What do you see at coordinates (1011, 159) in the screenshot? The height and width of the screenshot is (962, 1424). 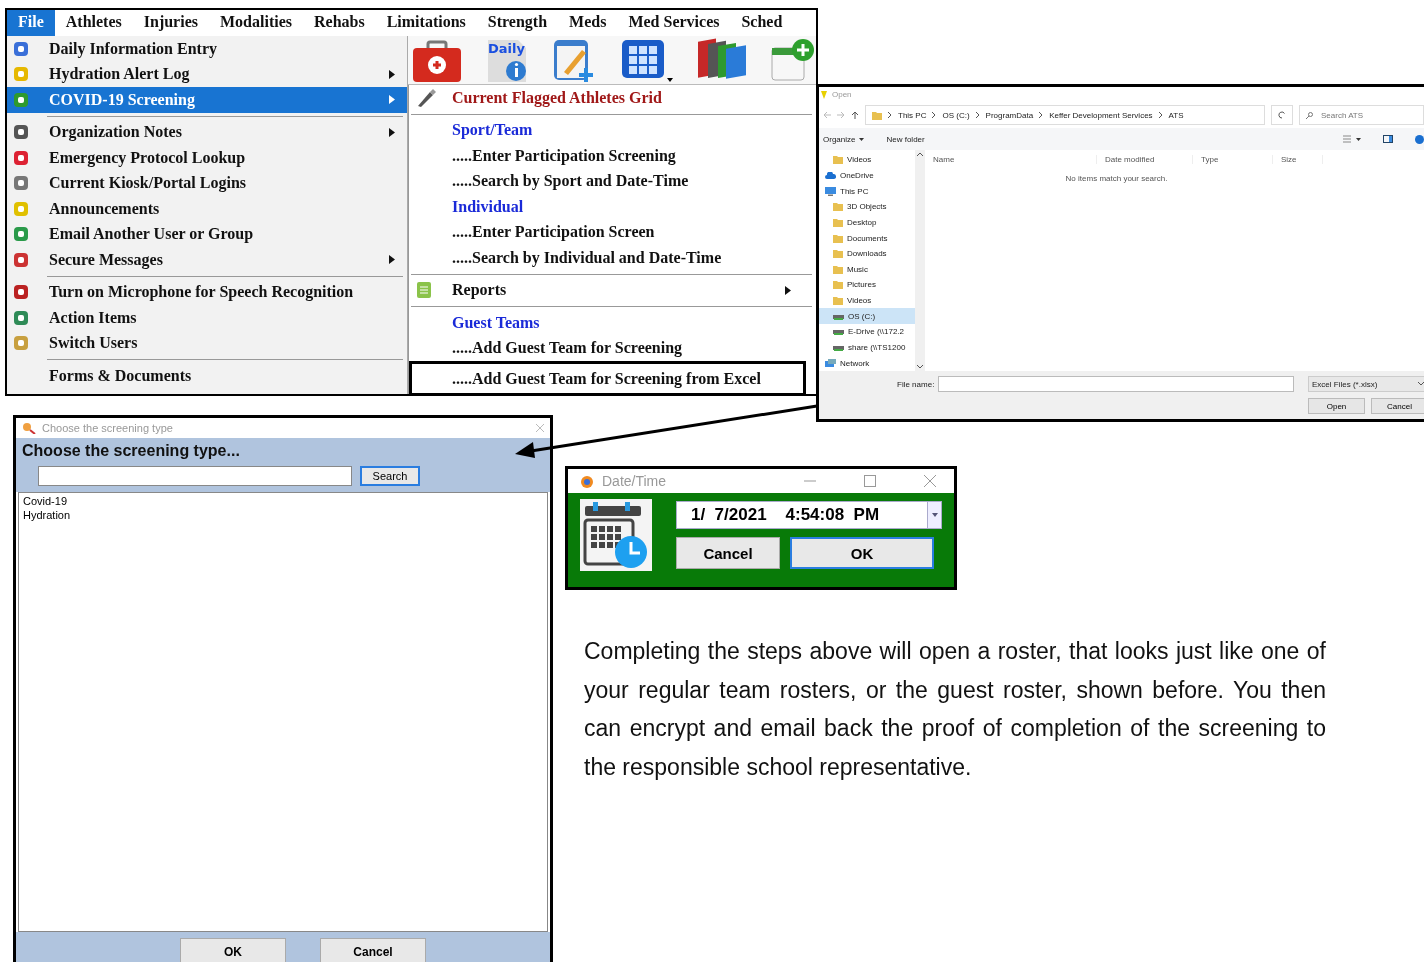 I see `column-header: Name` at bounding box center [1011, 159].